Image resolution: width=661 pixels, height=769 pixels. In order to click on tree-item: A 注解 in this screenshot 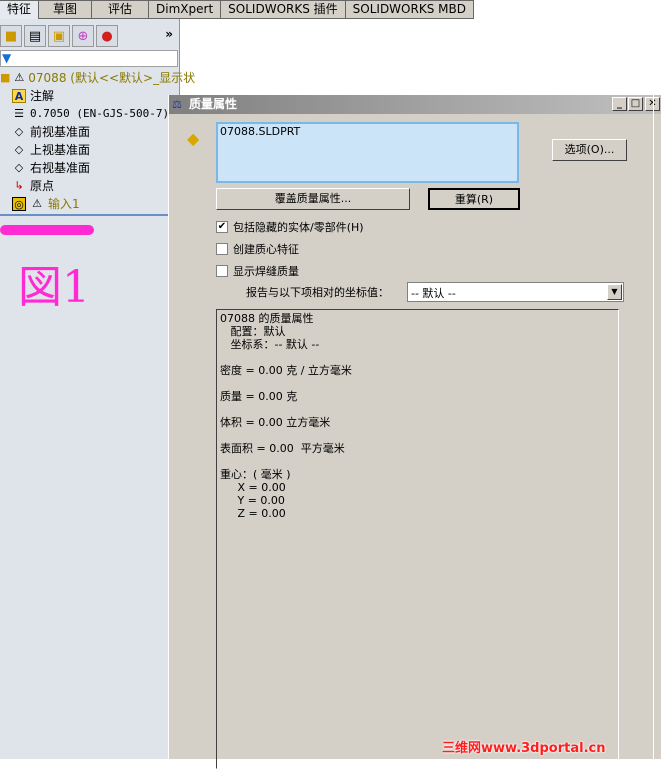, I will do `click(90, 96)`.